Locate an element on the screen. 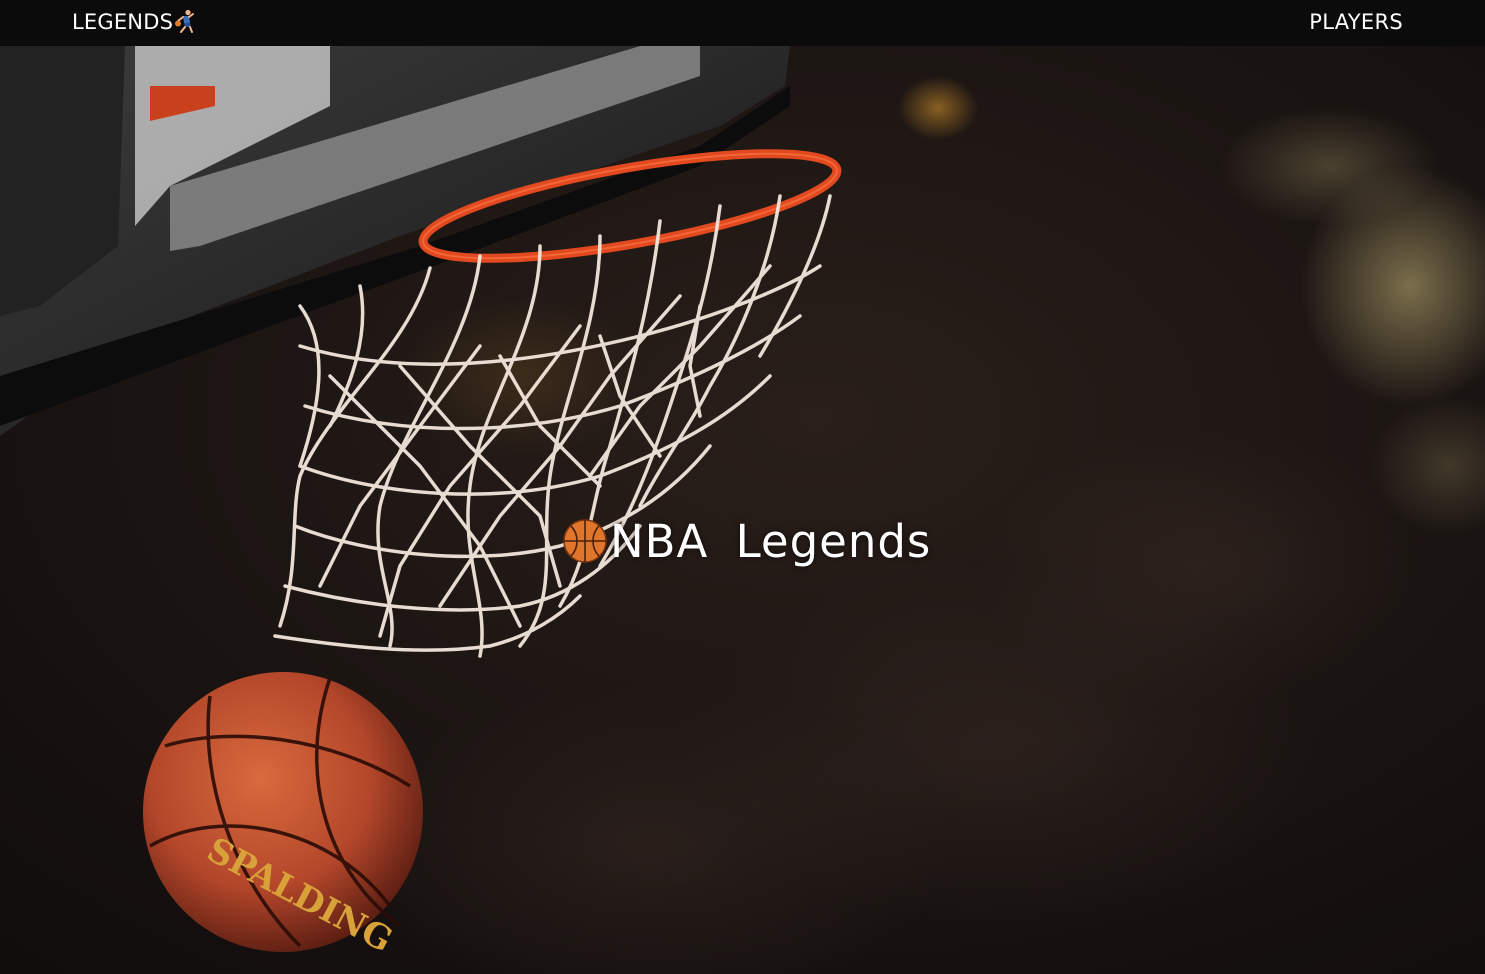 Image resolution: width=1485 pixels, height=974 pixels. logo-link: LEGENDS is located at coordinates (134, 22).